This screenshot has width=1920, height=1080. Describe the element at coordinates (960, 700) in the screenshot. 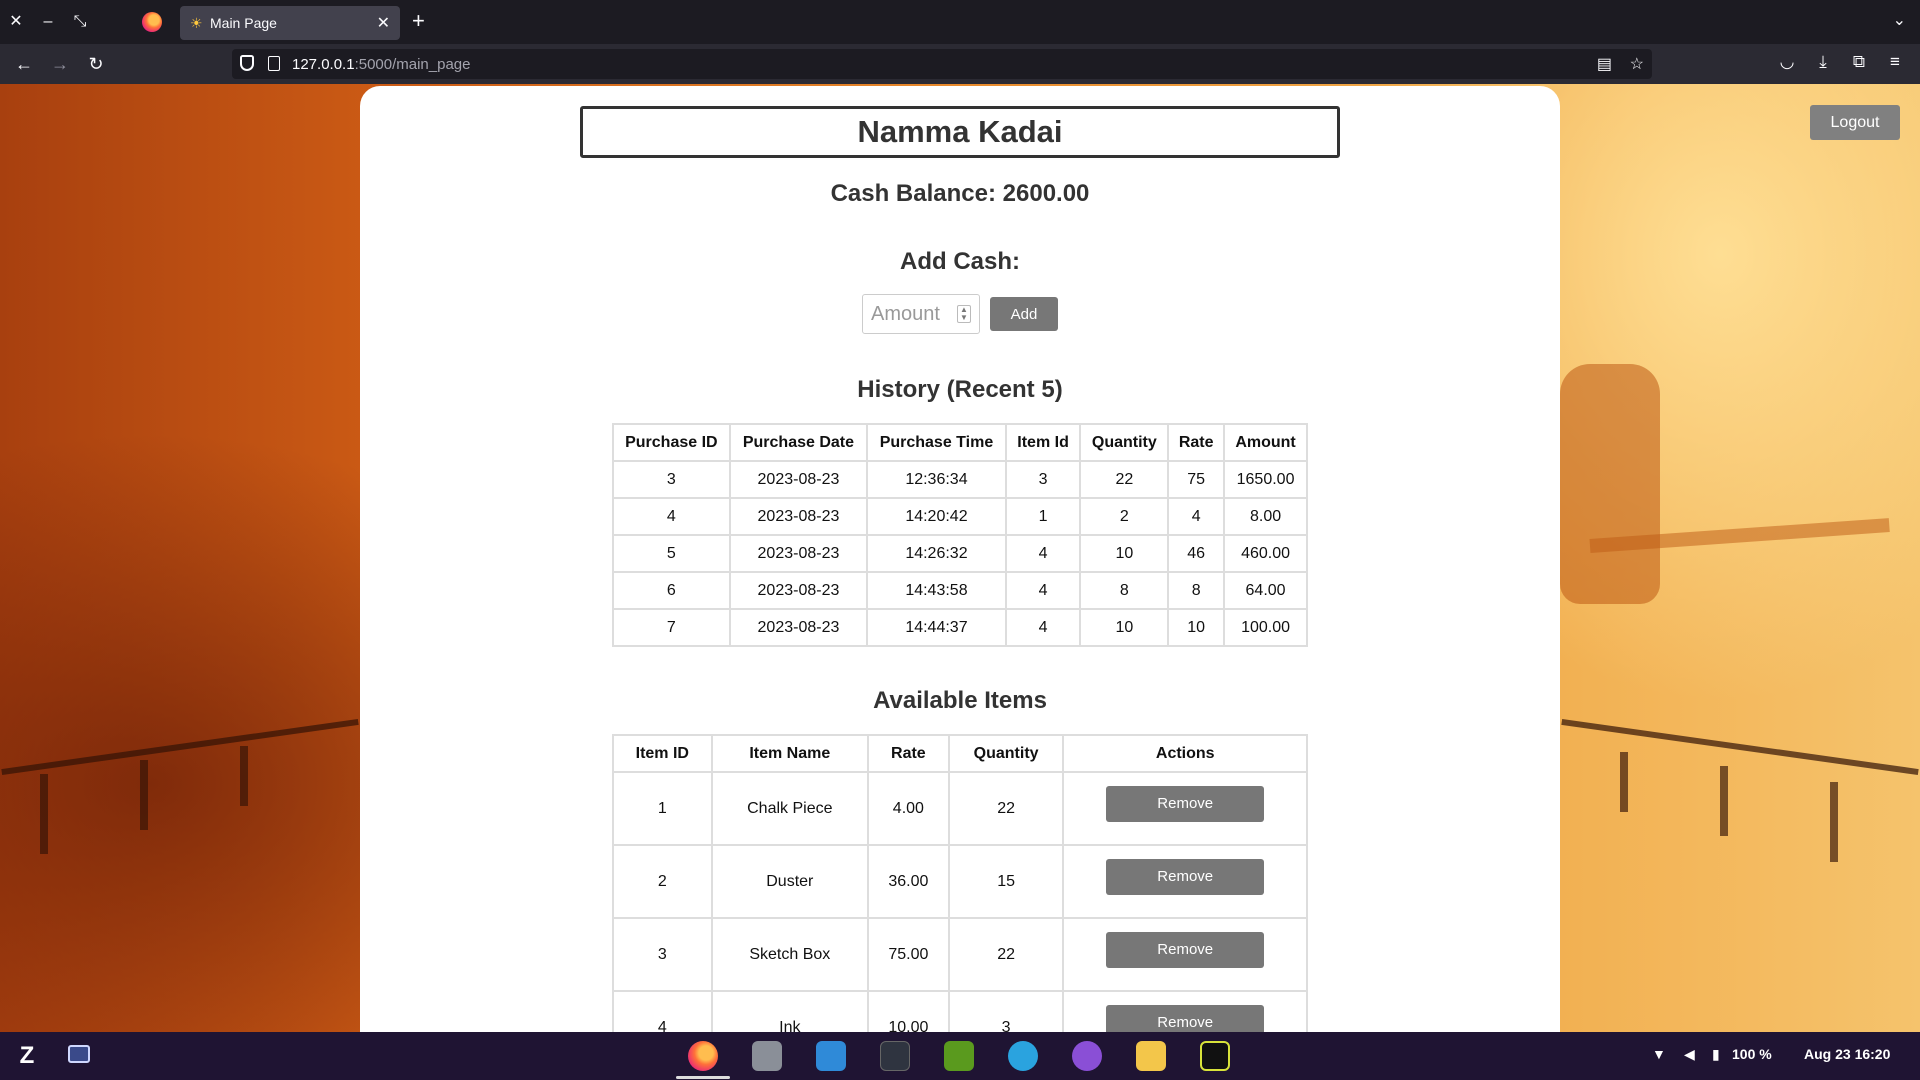

I see `available-items-heading: Available Items` at that location.